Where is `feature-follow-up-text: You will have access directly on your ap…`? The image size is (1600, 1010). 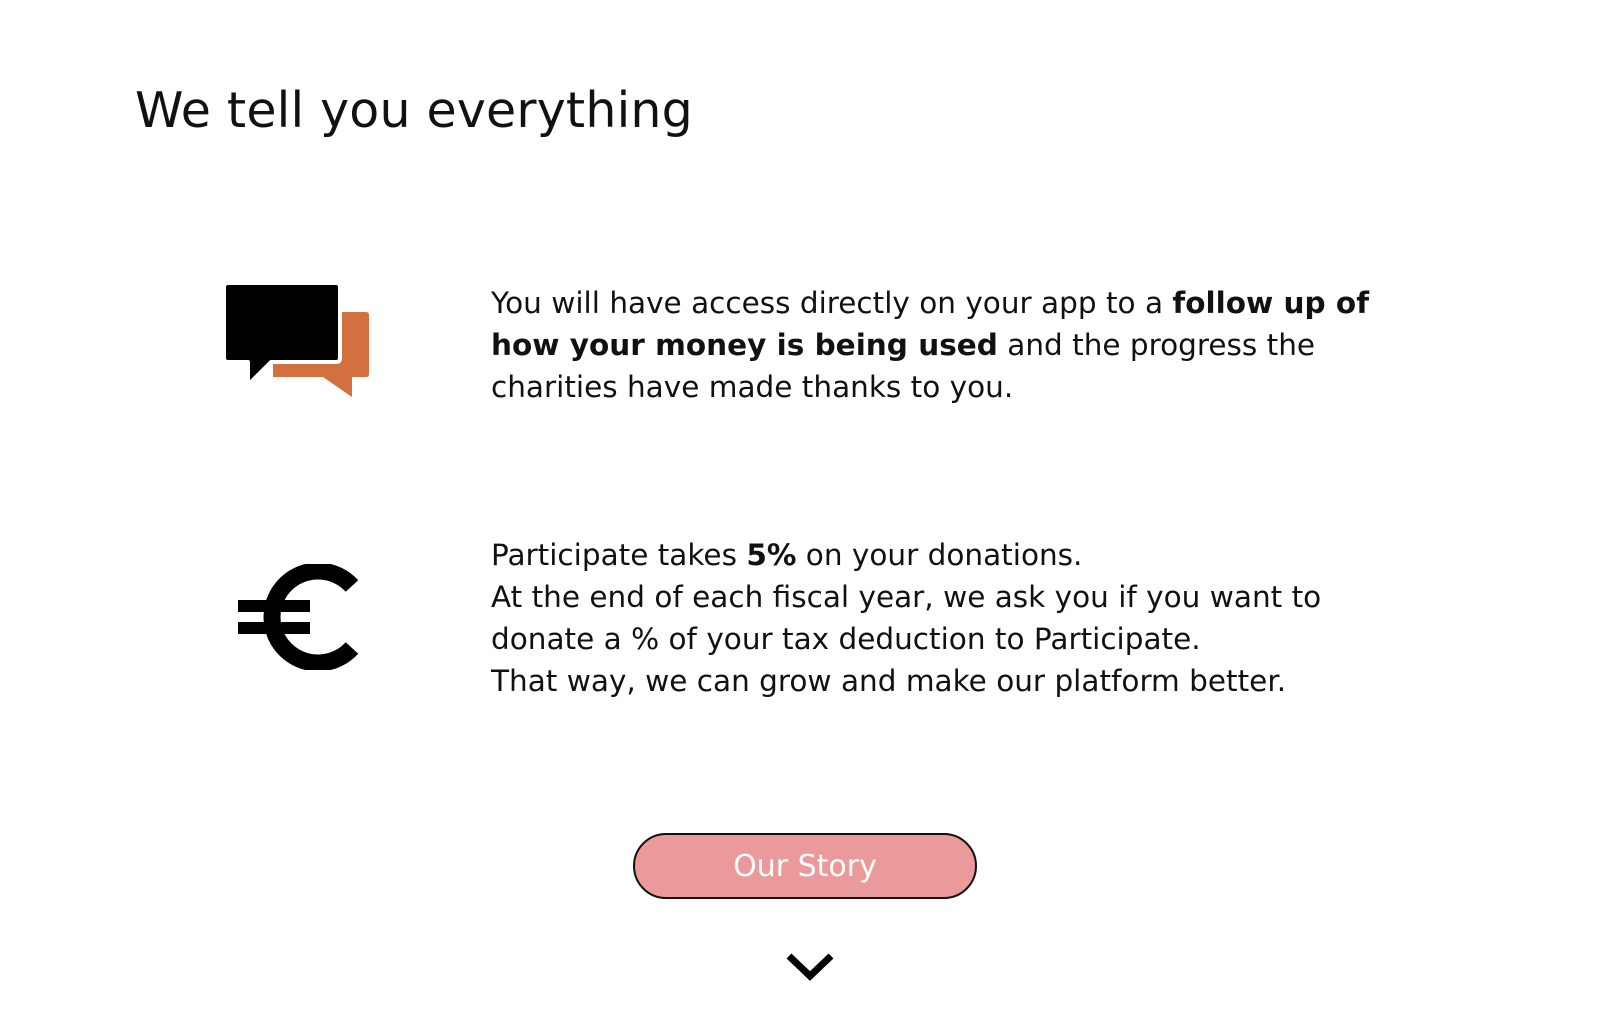 feature-follow-up-text: You will have access directly on your ap… is located at coordinates (931, 345).